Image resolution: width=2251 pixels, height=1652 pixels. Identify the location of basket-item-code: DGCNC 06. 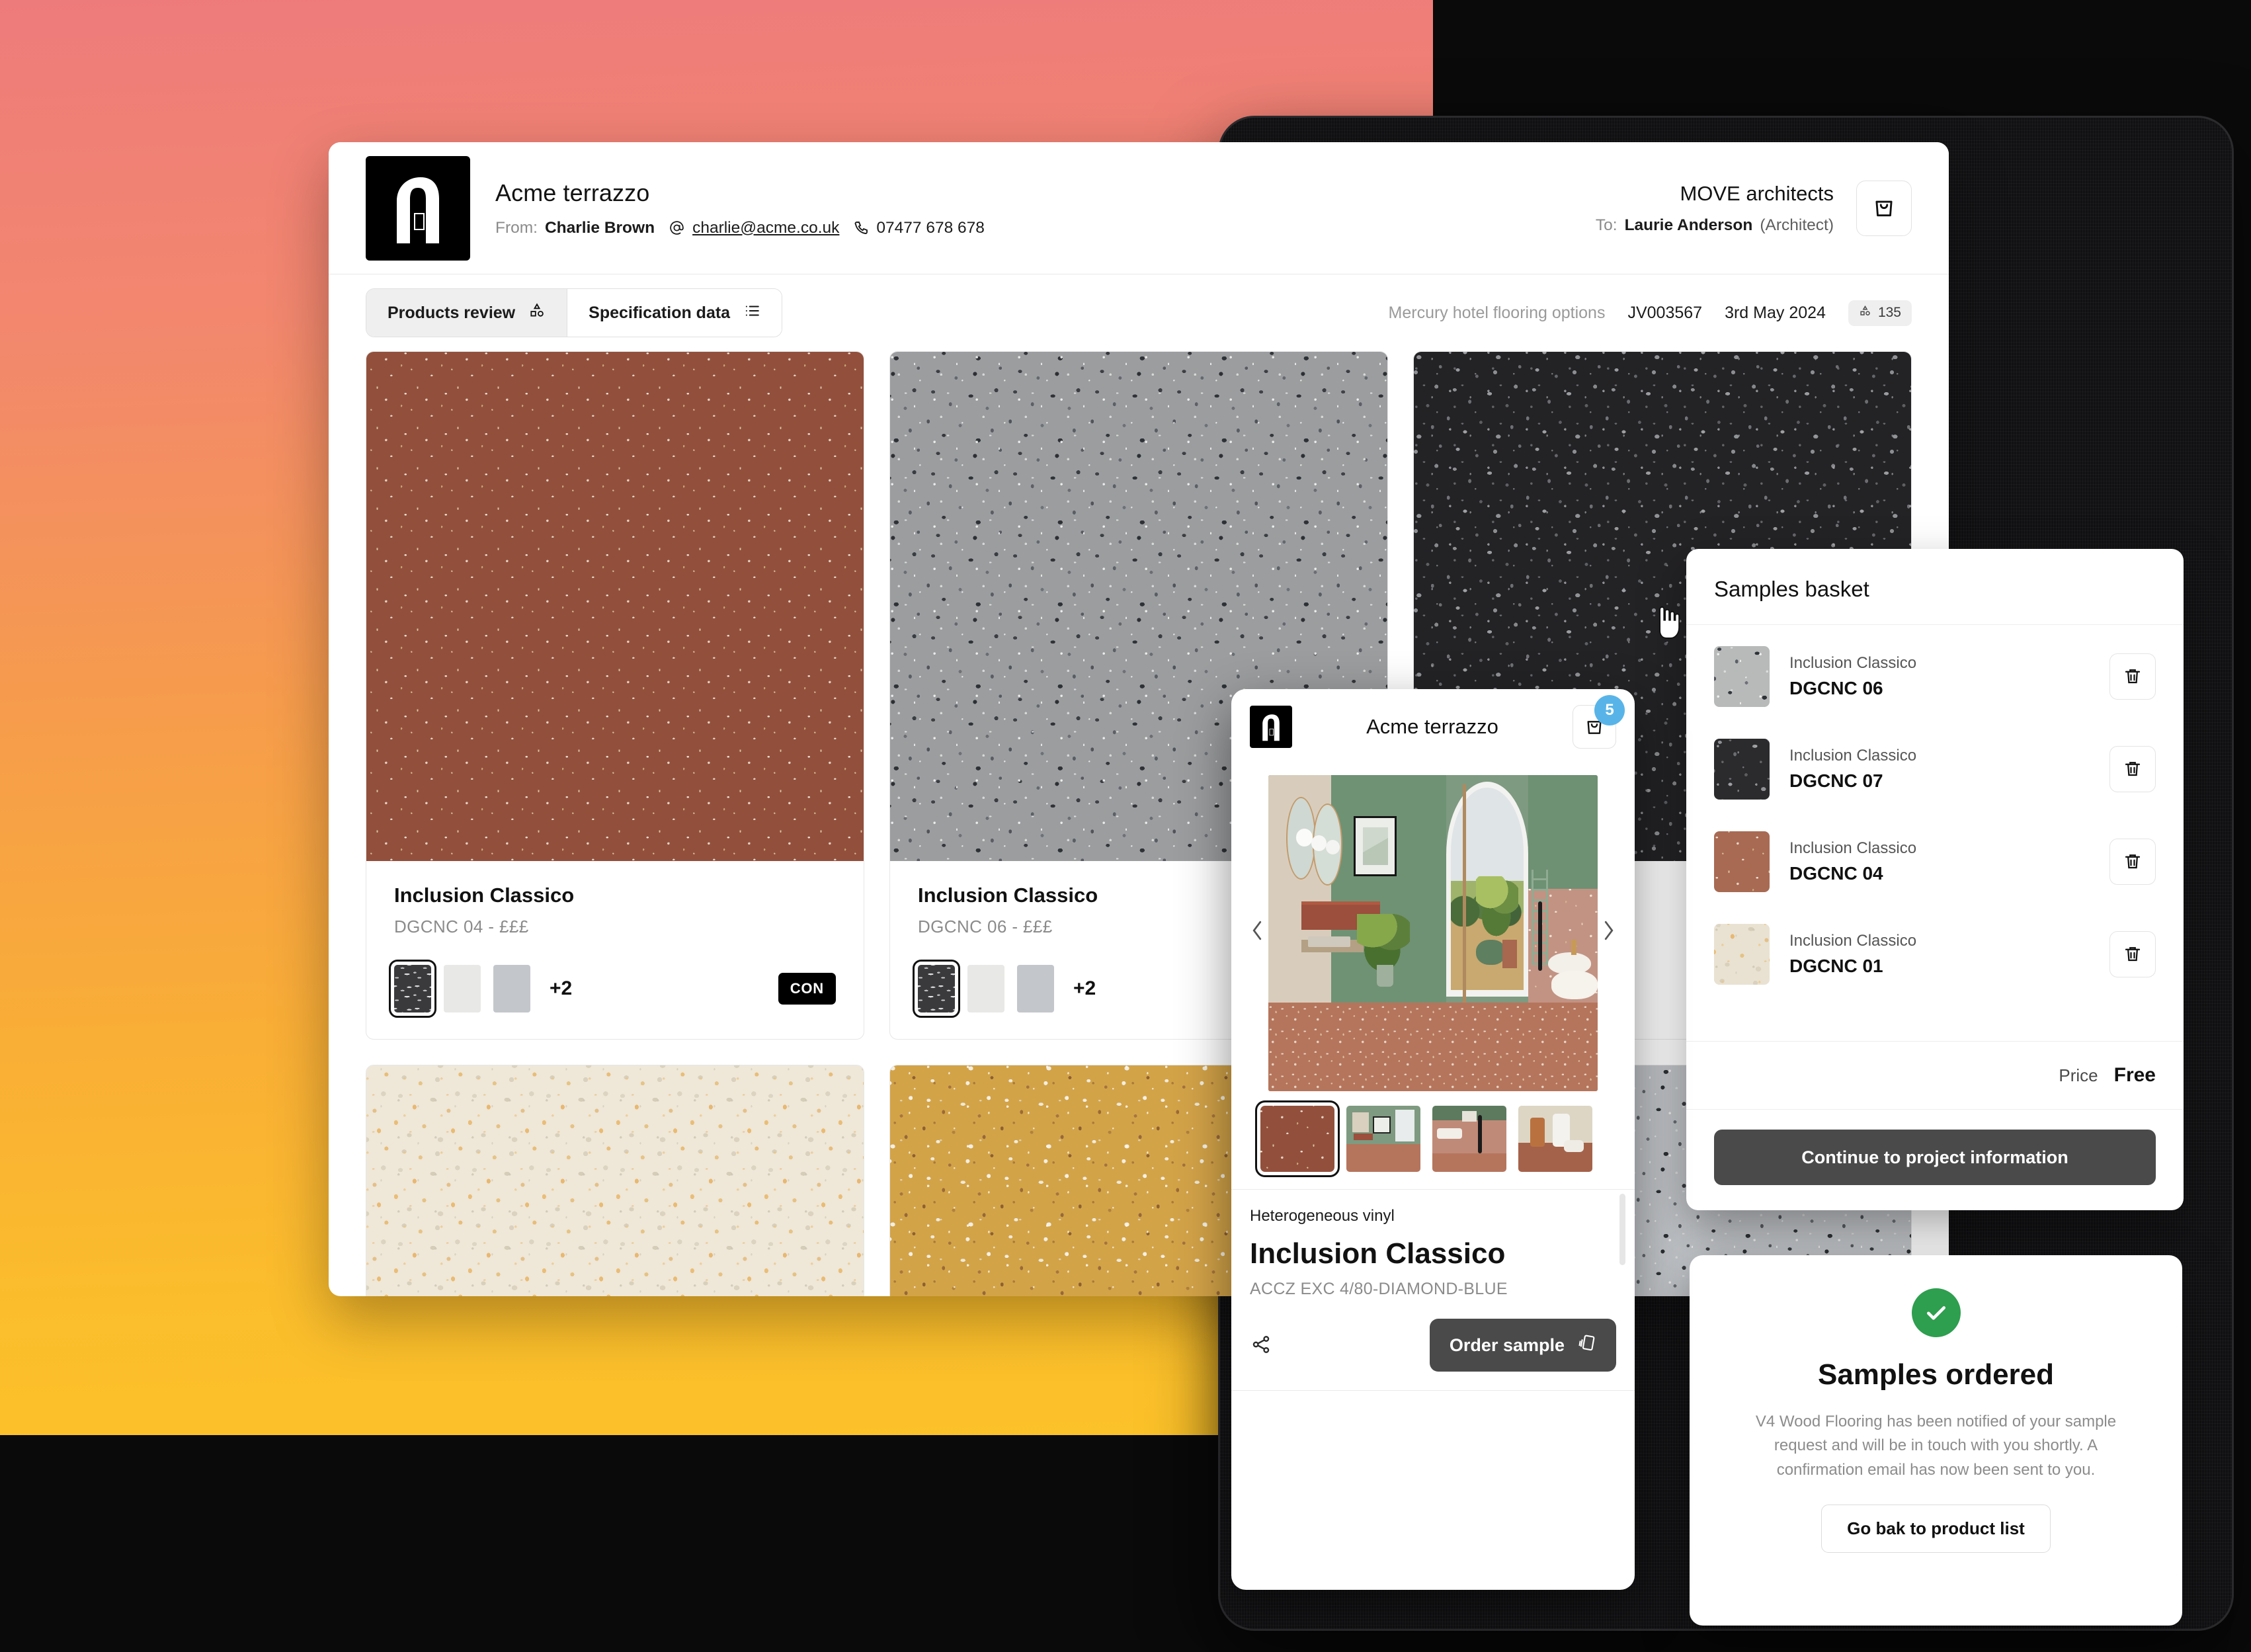
(1836, 688).